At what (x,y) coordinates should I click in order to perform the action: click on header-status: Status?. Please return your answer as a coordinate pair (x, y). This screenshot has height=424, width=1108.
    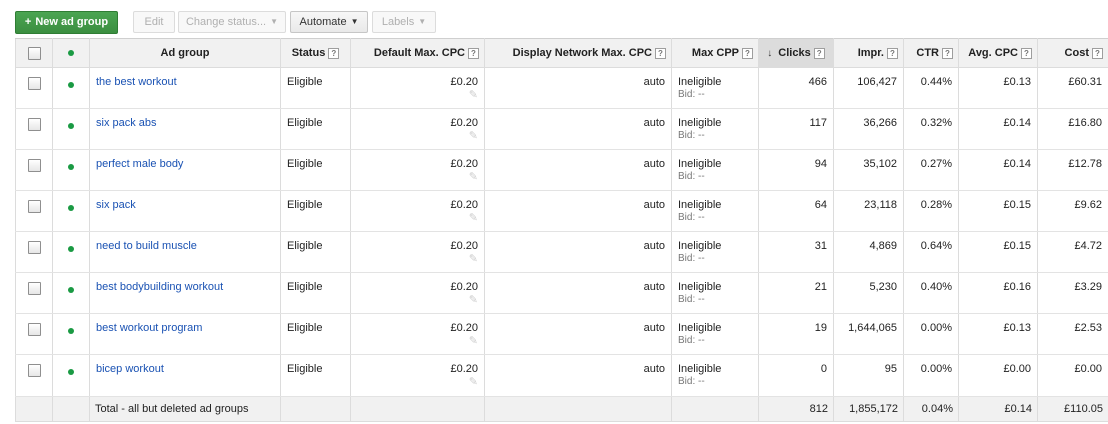
    Looking at the image, I should click on (315, 53).